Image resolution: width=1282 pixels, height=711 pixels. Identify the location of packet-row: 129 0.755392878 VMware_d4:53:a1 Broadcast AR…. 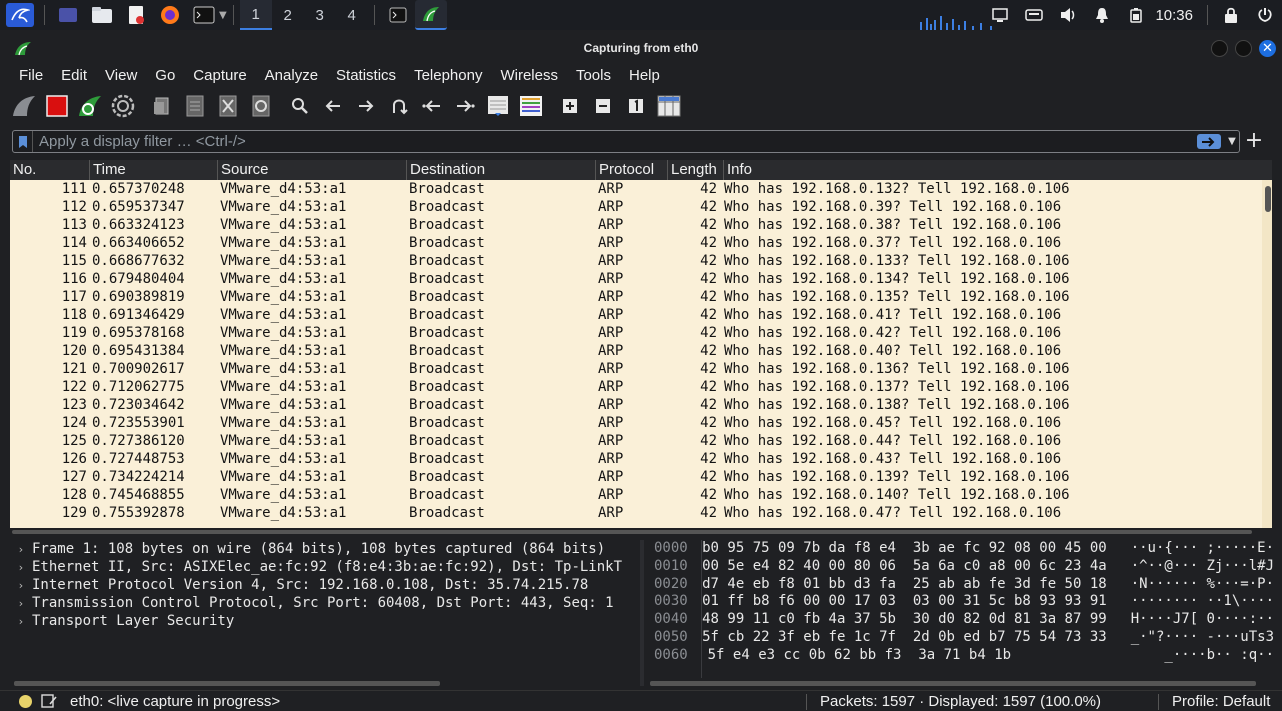
(636, 513).